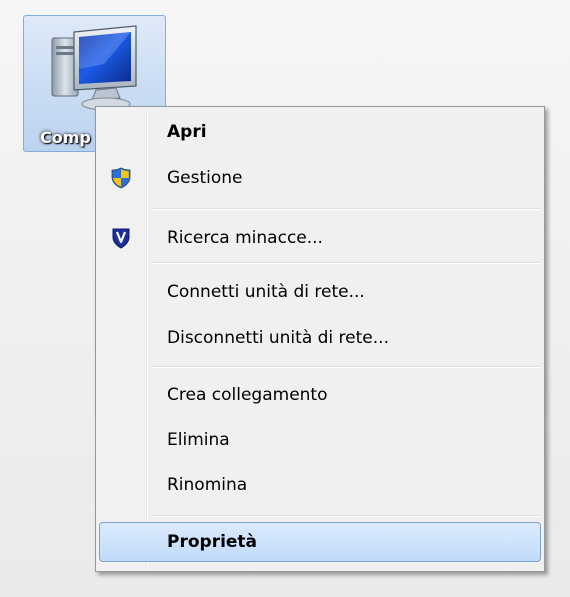  What do you see at coordinates (320, 485) in the screenshot?
I see `menu-item-rename: Rinomina` at bounding box center [320, 485].